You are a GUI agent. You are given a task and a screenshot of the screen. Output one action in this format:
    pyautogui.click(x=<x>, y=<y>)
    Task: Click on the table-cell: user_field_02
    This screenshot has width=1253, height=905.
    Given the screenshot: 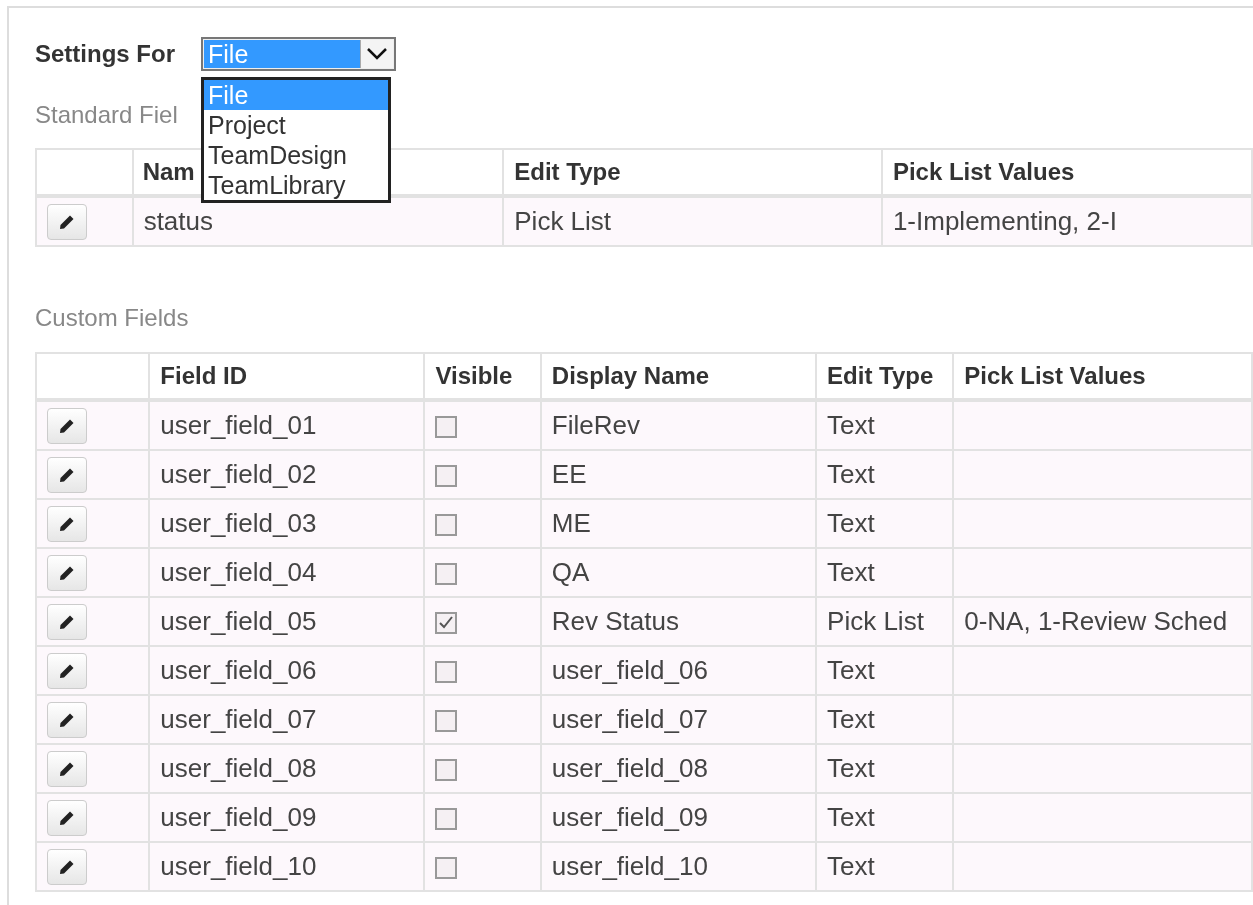 What is the action you would take?
    pyautogui.click(x=287, y=474)
    